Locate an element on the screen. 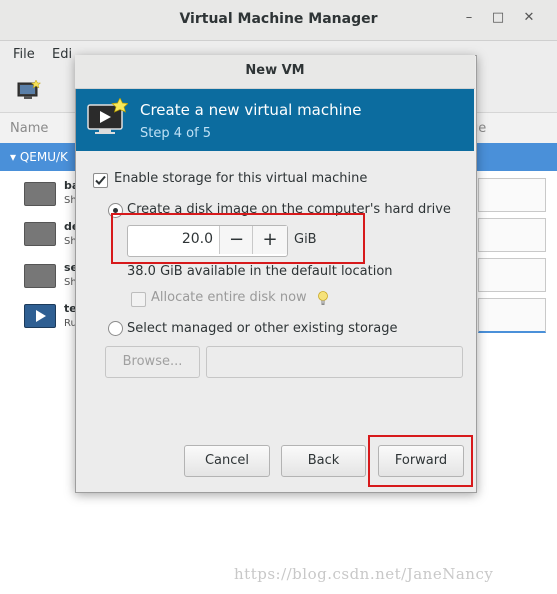 Image resolution: width=557 pixels, height=594 pixels. back-button: Back is located at coordinates (323, 461).